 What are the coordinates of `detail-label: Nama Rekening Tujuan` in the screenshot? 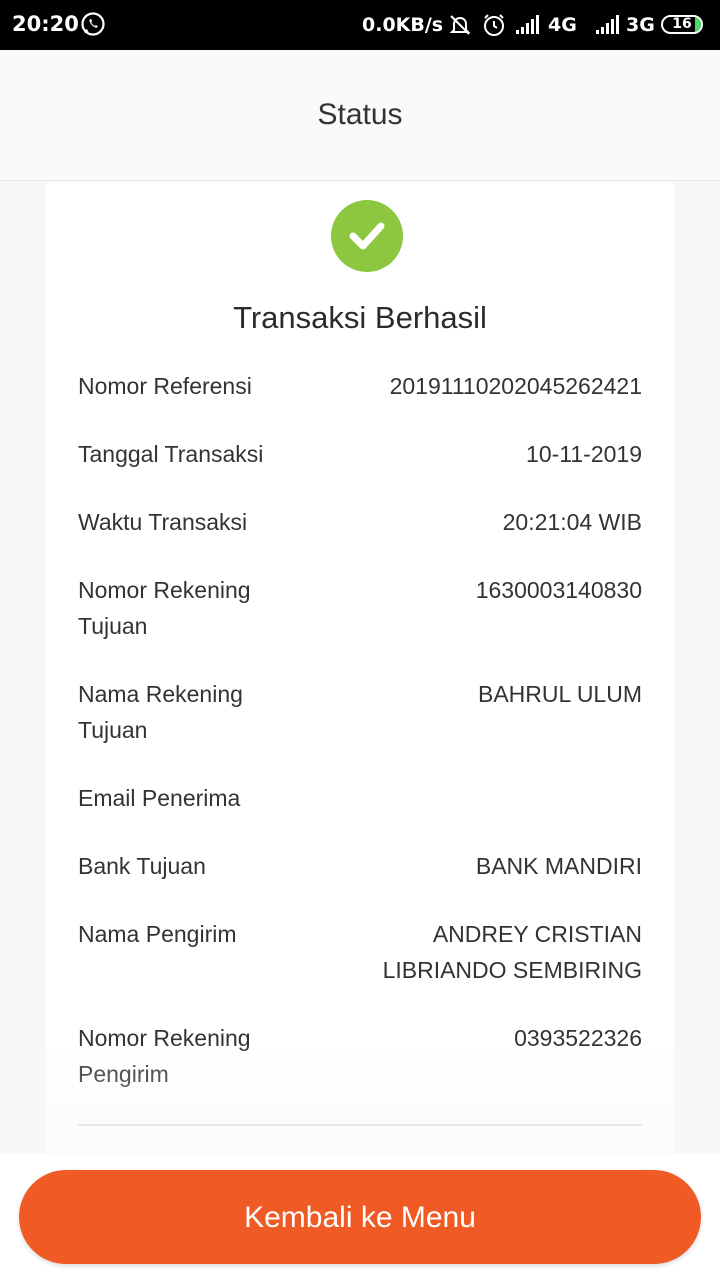 It's located at (160, 712).